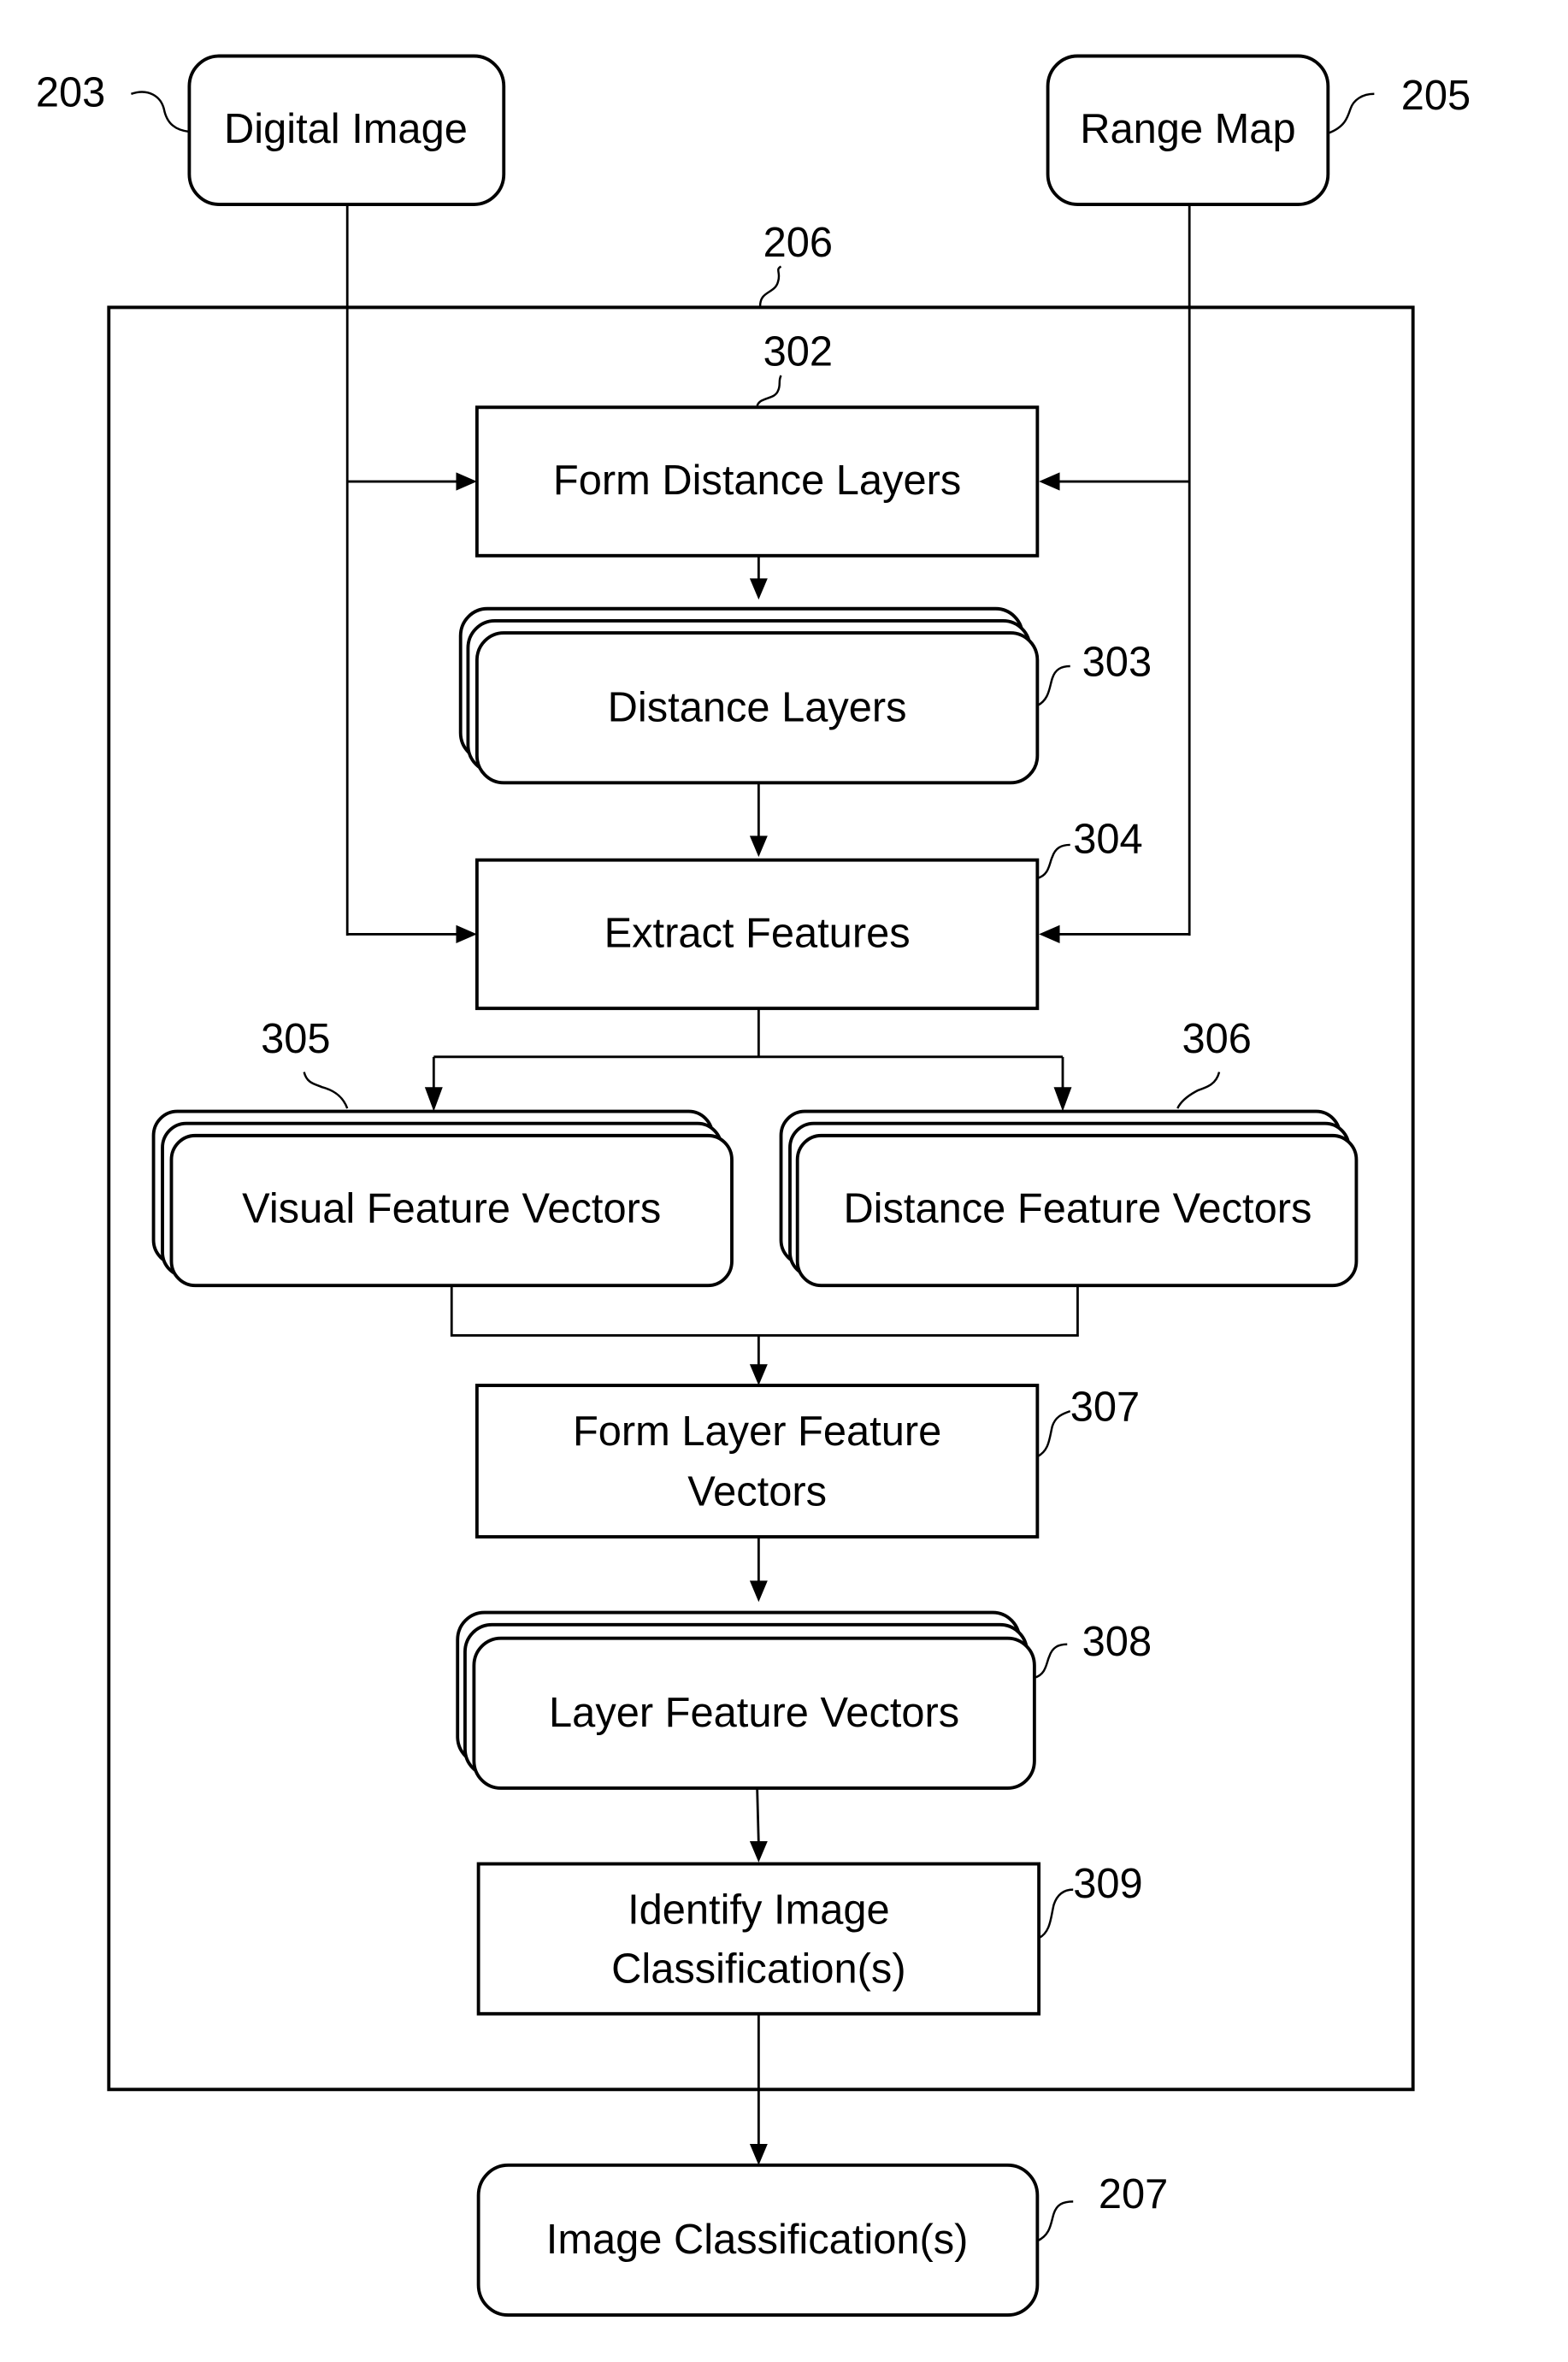 The height and width of the screenshot is (2362, 1568). What do you see at coordinates (1436, 95) in the screenshot?
I see `ref-205: 205` at bounding box center [1436, 95].